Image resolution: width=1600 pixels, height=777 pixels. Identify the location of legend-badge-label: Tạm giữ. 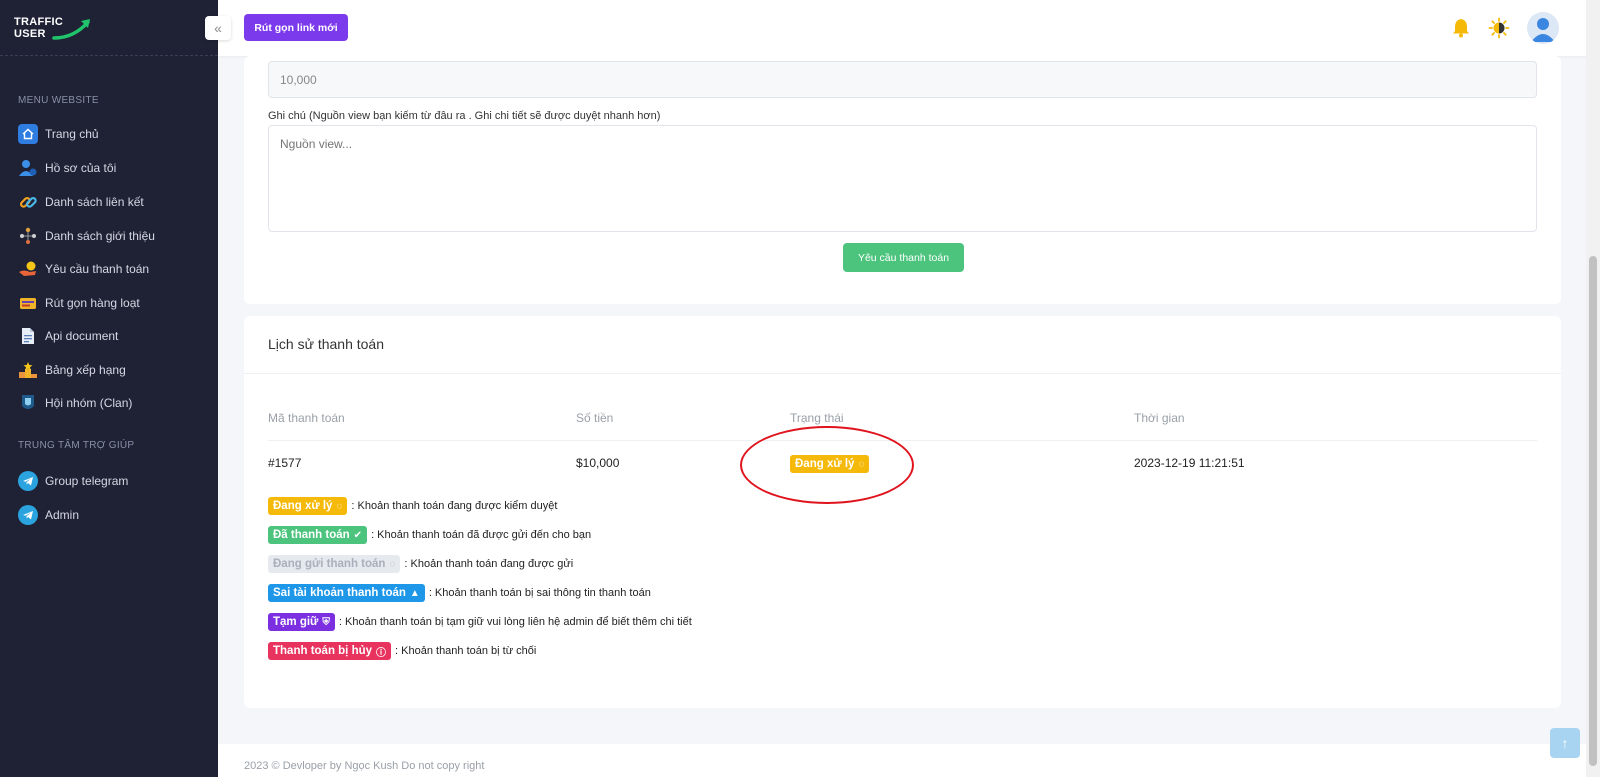
(296, 622).